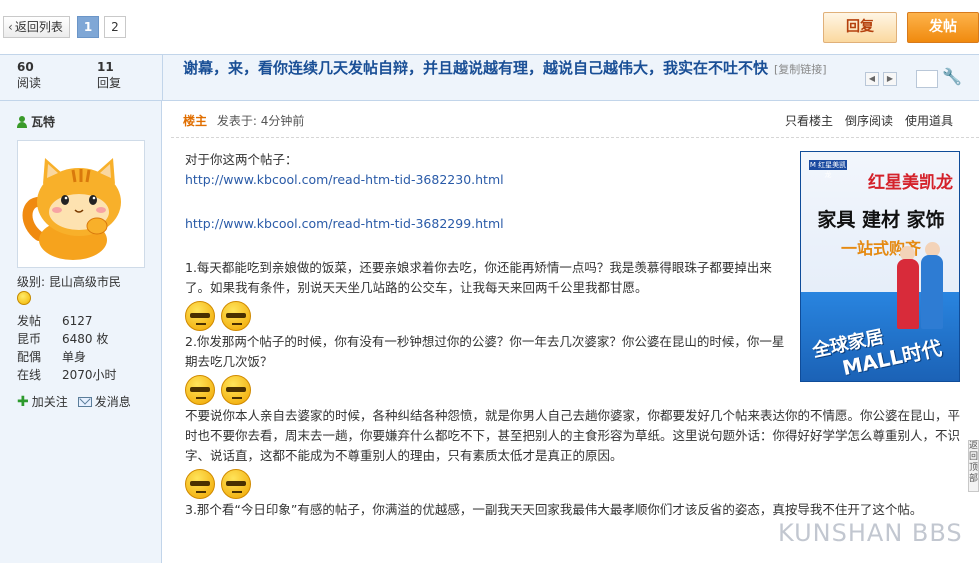 The width and height of the screenshot is (979, 563). What do you see at coordinates (84, 401) in the screenshot?
I see `mail-icon` at bounding box center [84, 401].